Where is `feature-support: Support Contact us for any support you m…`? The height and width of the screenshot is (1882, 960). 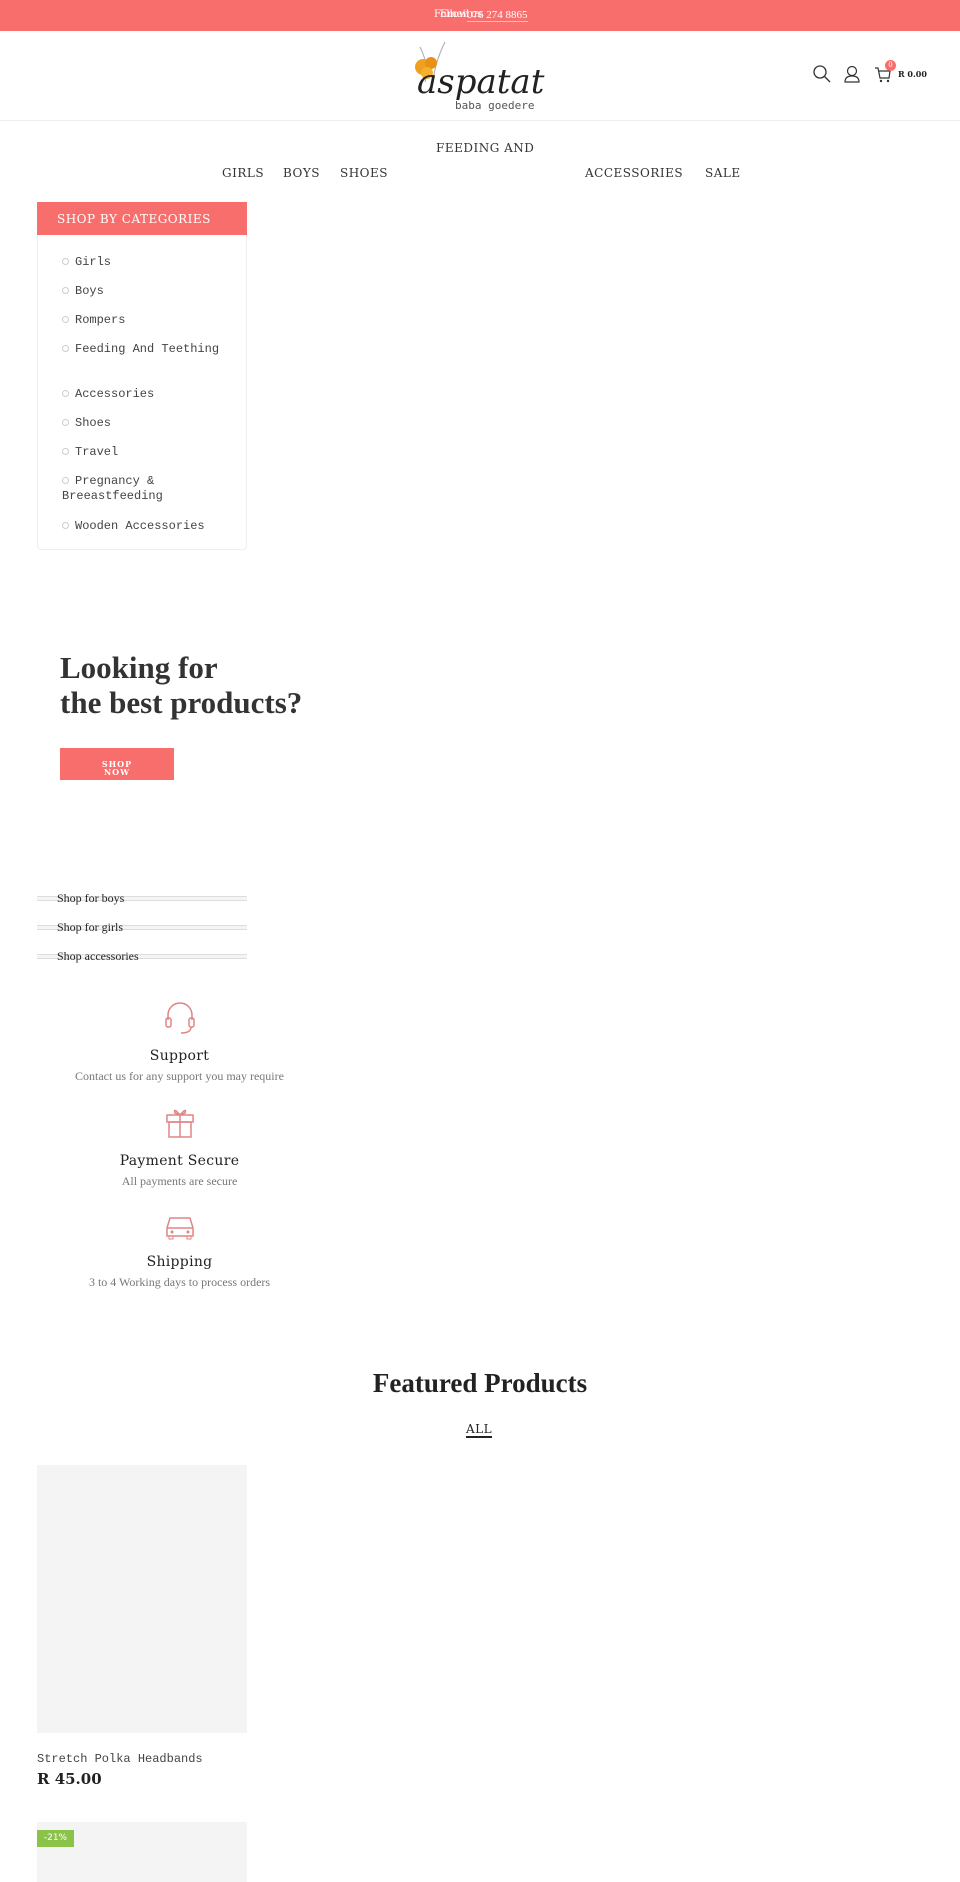 feature-support: Support Contact us for any support you m… is located at coordinates (179, 1042).